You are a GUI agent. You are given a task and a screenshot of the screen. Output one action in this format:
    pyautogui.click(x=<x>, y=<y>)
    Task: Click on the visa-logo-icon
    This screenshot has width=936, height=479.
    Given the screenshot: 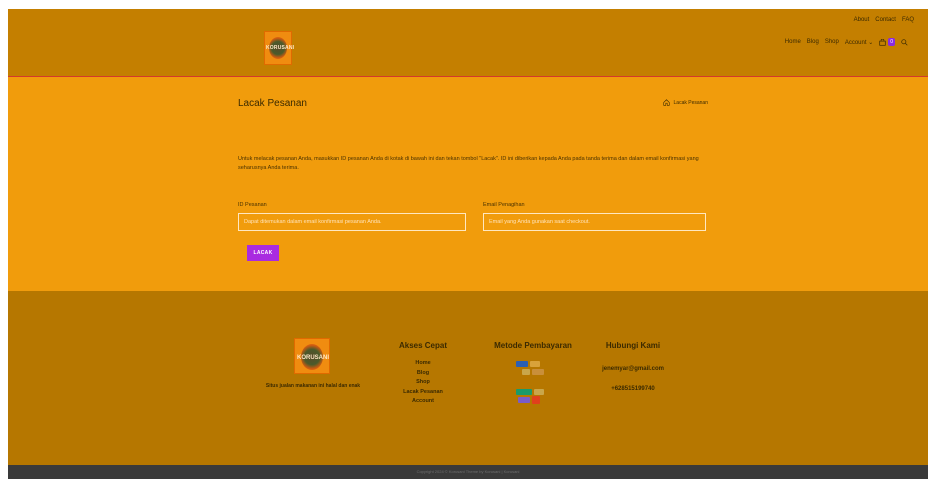 What is the action you would take?
    pyautogui.click(x=522, y=364)
    